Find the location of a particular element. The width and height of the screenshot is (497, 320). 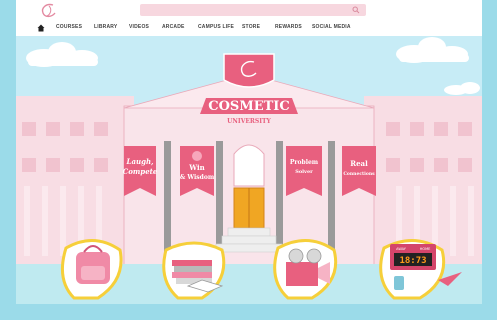

banner-problem-line2: Solver is located at coordinates (304, 172).